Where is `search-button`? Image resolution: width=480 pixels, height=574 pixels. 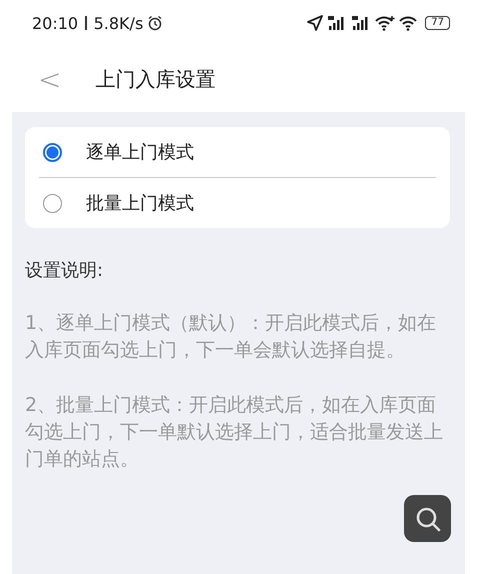 search-button is located at coordinates (427, 518).